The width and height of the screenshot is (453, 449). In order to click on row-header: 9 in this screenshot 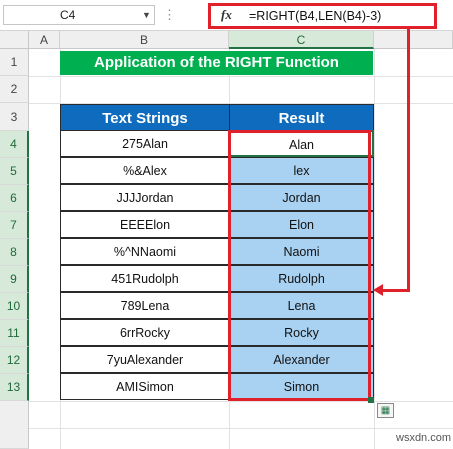, I will do `click(14, 279)`.